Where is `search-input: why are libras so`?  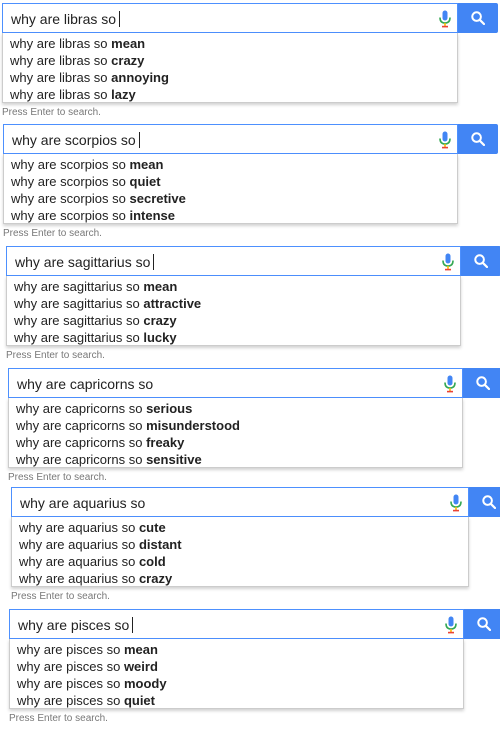
search-input: why are libras so is located at coordinates (230, 18).